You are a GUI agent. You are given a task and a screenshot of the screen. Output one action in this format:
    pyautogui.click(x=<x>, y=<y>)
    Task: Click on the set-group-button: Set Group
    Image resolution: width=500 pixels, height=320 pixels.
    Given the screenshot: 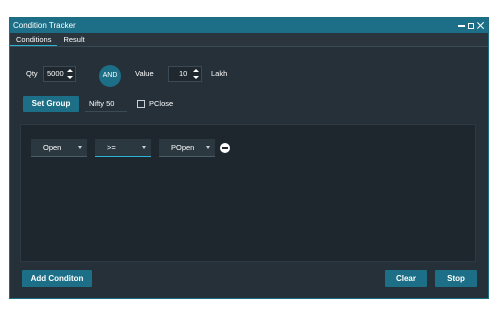 What is the action you would take?
    pyautogui.click(x=51, y=104)
    